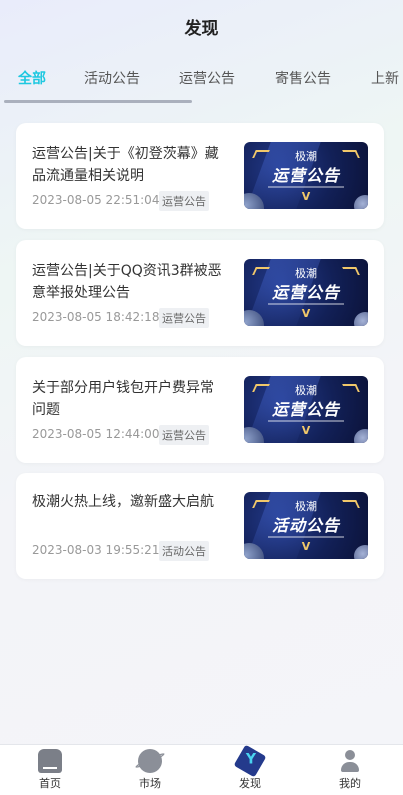 The height and width of the screenshot is (795, 403). What do you see at coordinates (350, 783) in the screenshot?
I see `nav-label: 我的` at bounding box center [350, 783].